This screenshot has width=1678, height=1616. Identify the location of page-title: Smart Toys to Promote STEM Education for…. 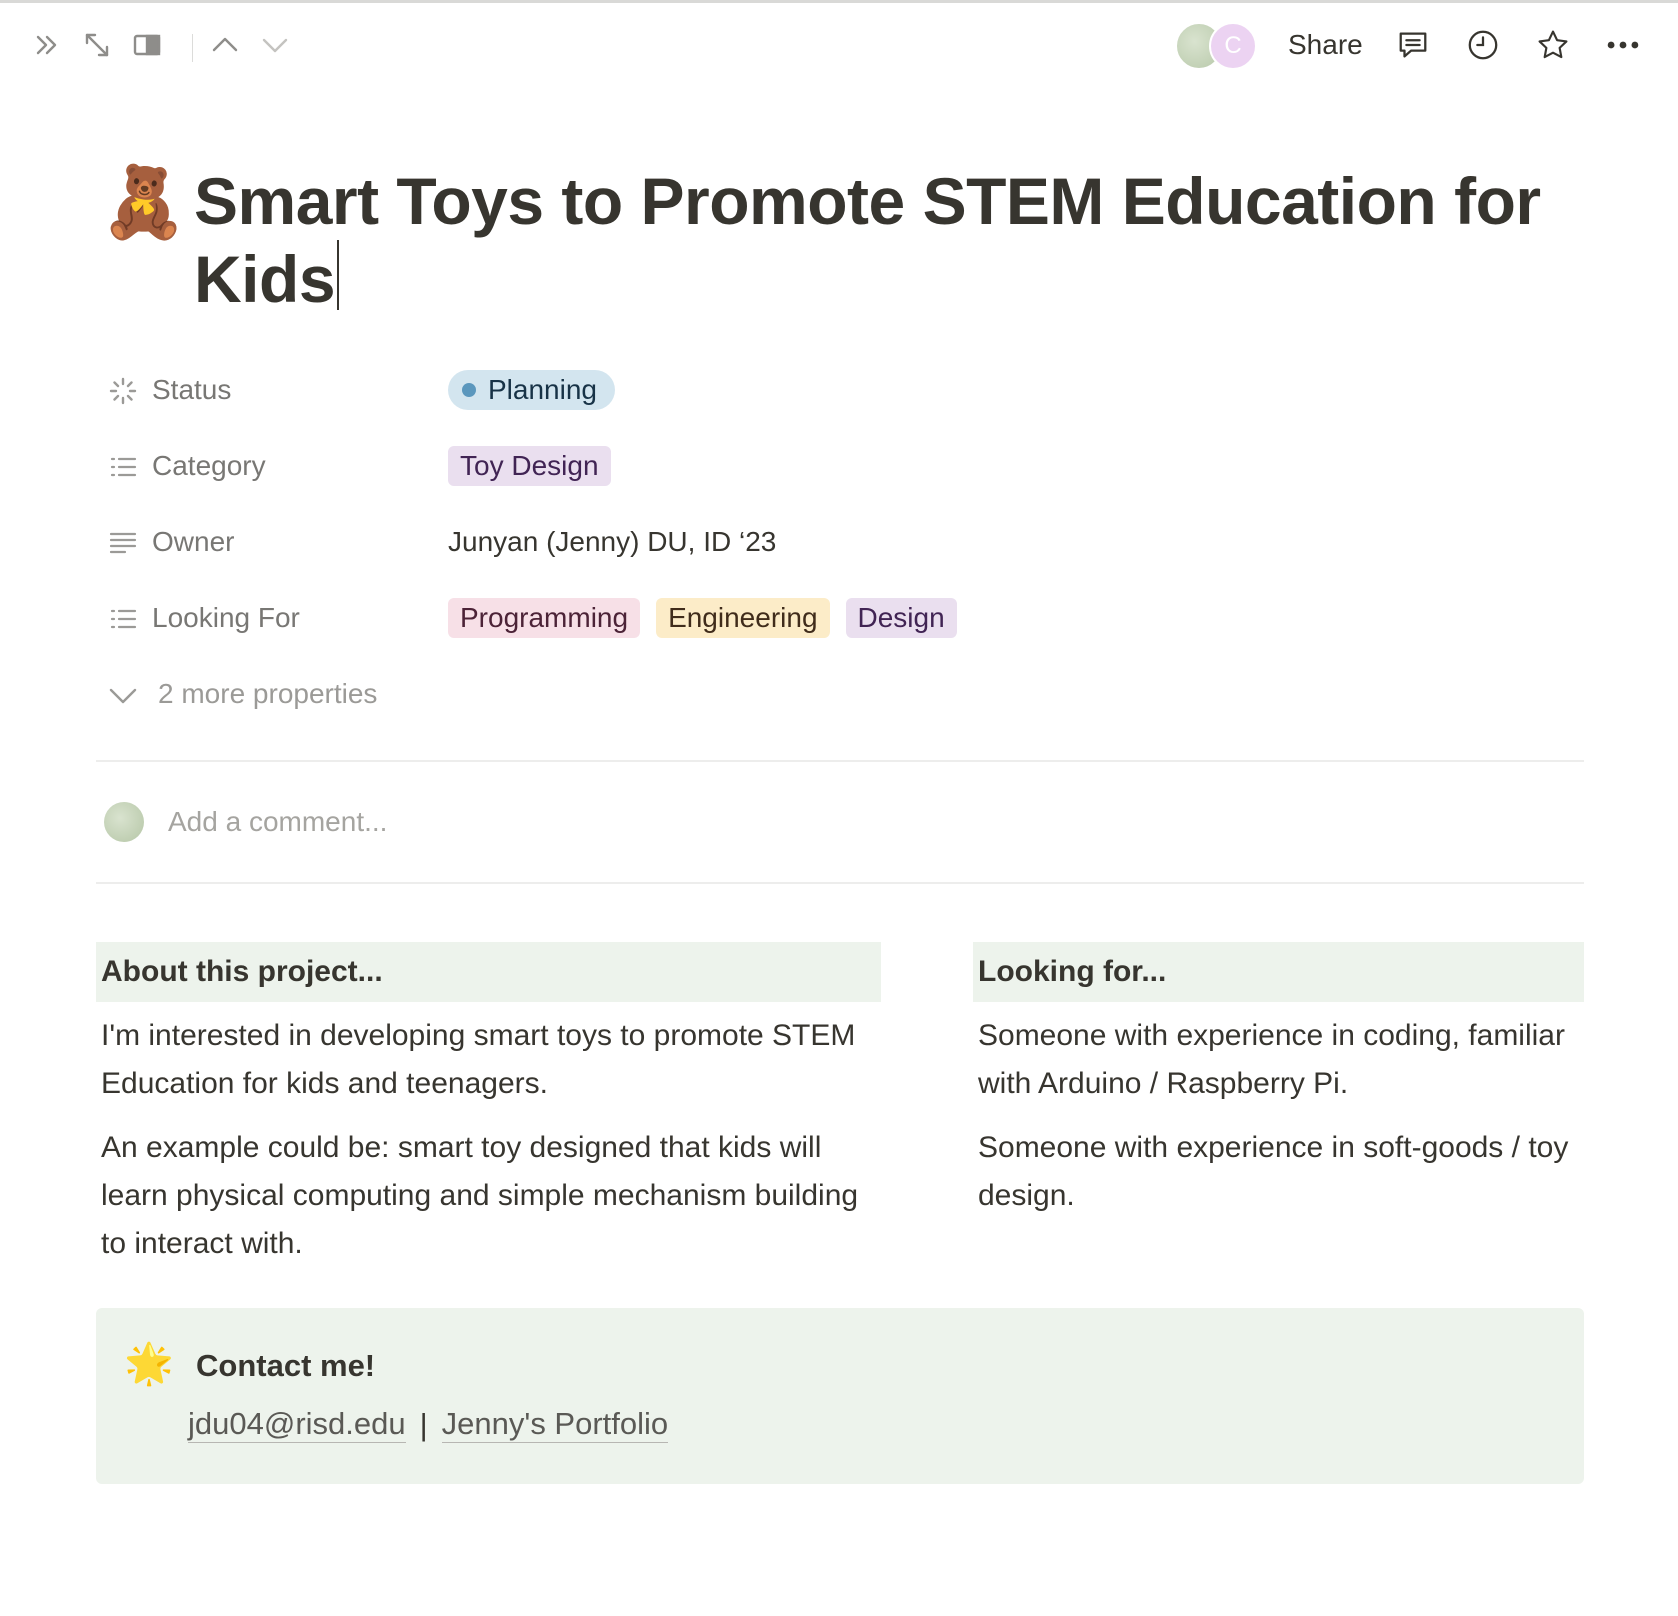
(869, 240).